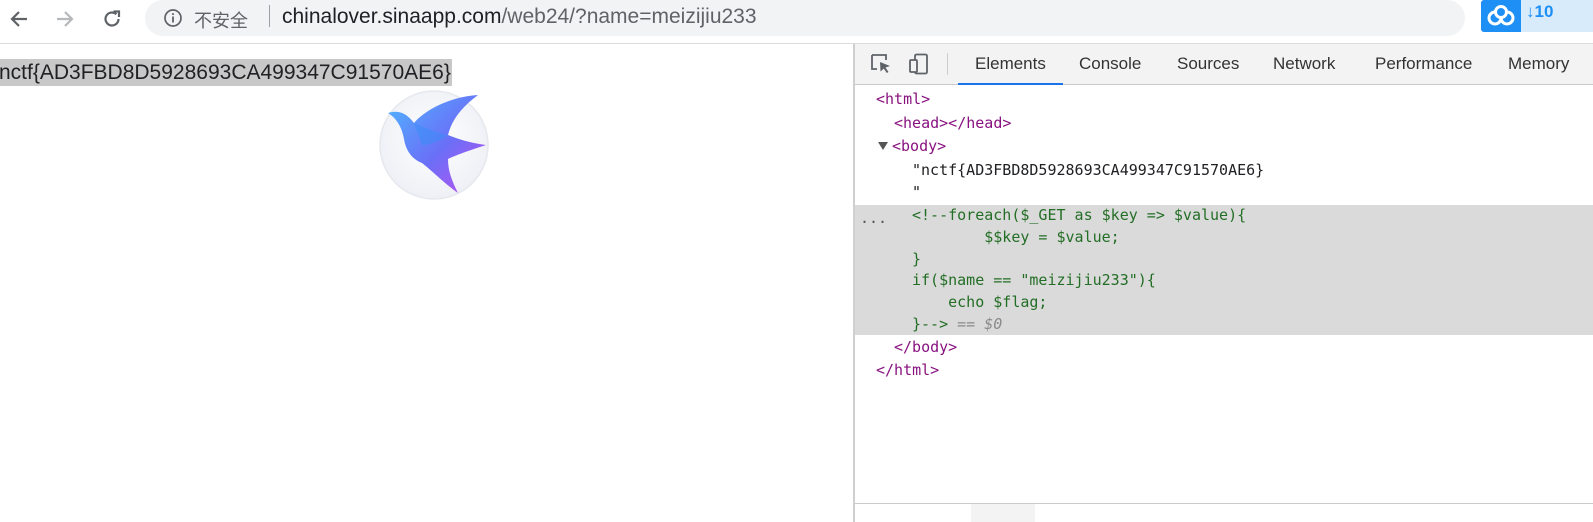 Image resolution: width=1593 pixels, height=522 pixels. I want to click on comment-line-4: if($name == "meizijiu233"){, so click(1034, 280).